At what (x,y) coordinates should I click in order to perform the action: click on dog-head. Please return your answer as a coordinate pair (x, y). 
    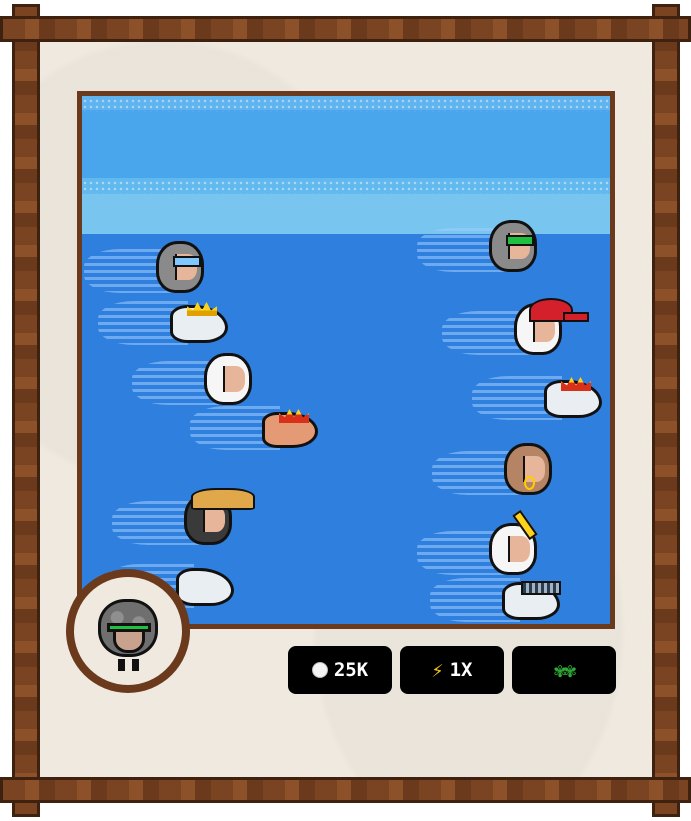
    Looking at the image, I should click on (290, 428).